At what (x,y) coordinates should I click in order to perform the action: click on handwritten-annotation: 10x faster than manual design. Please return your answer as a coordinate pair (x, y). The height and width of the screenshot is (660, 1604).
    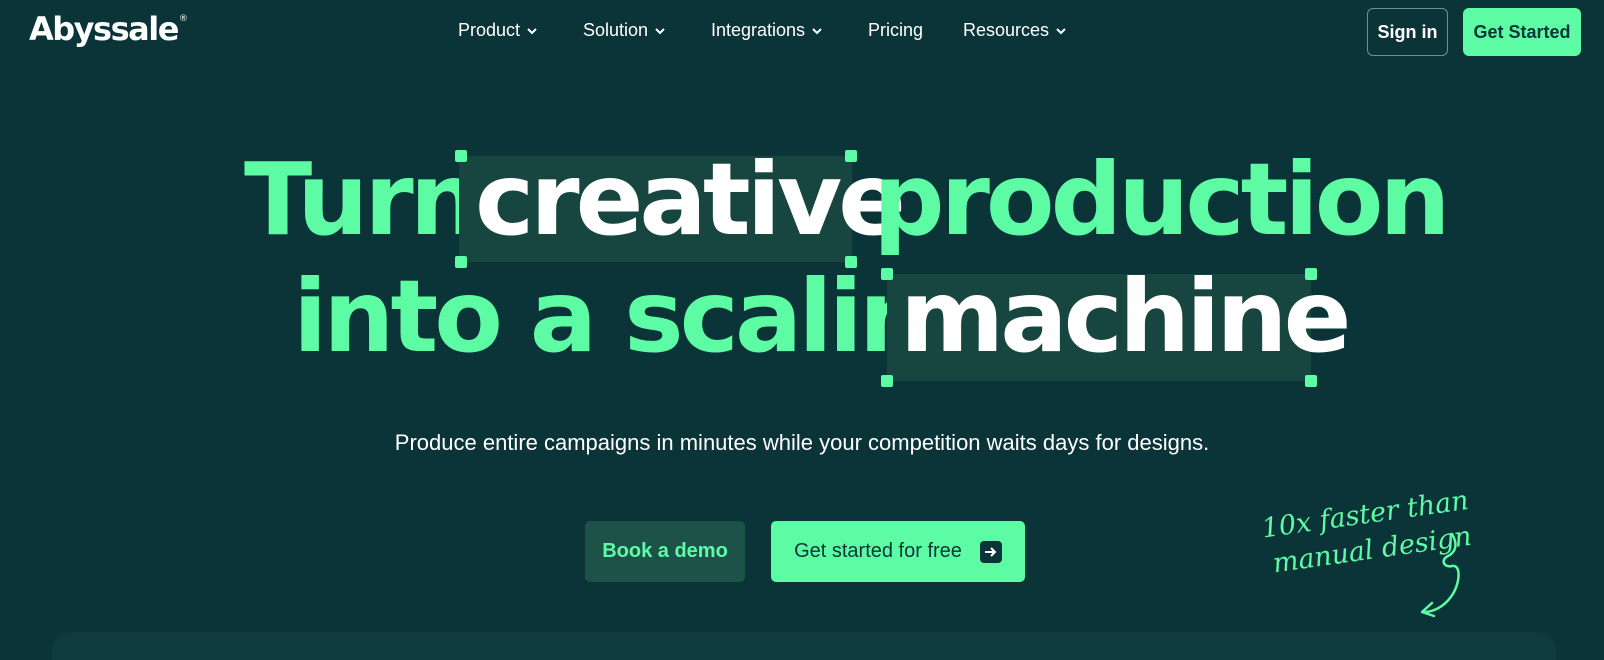
    Looking at the image, I should click on (1385, 543).